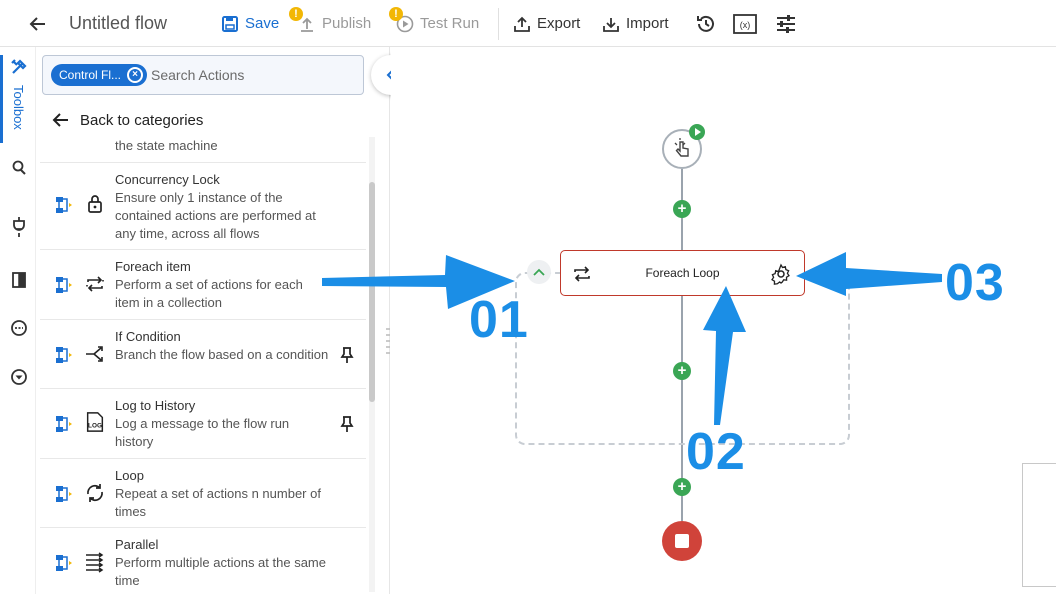 Image resolution: width=1056 pixels, height=594 pixels. I want to click on foreach-icon, so click(95, 284).